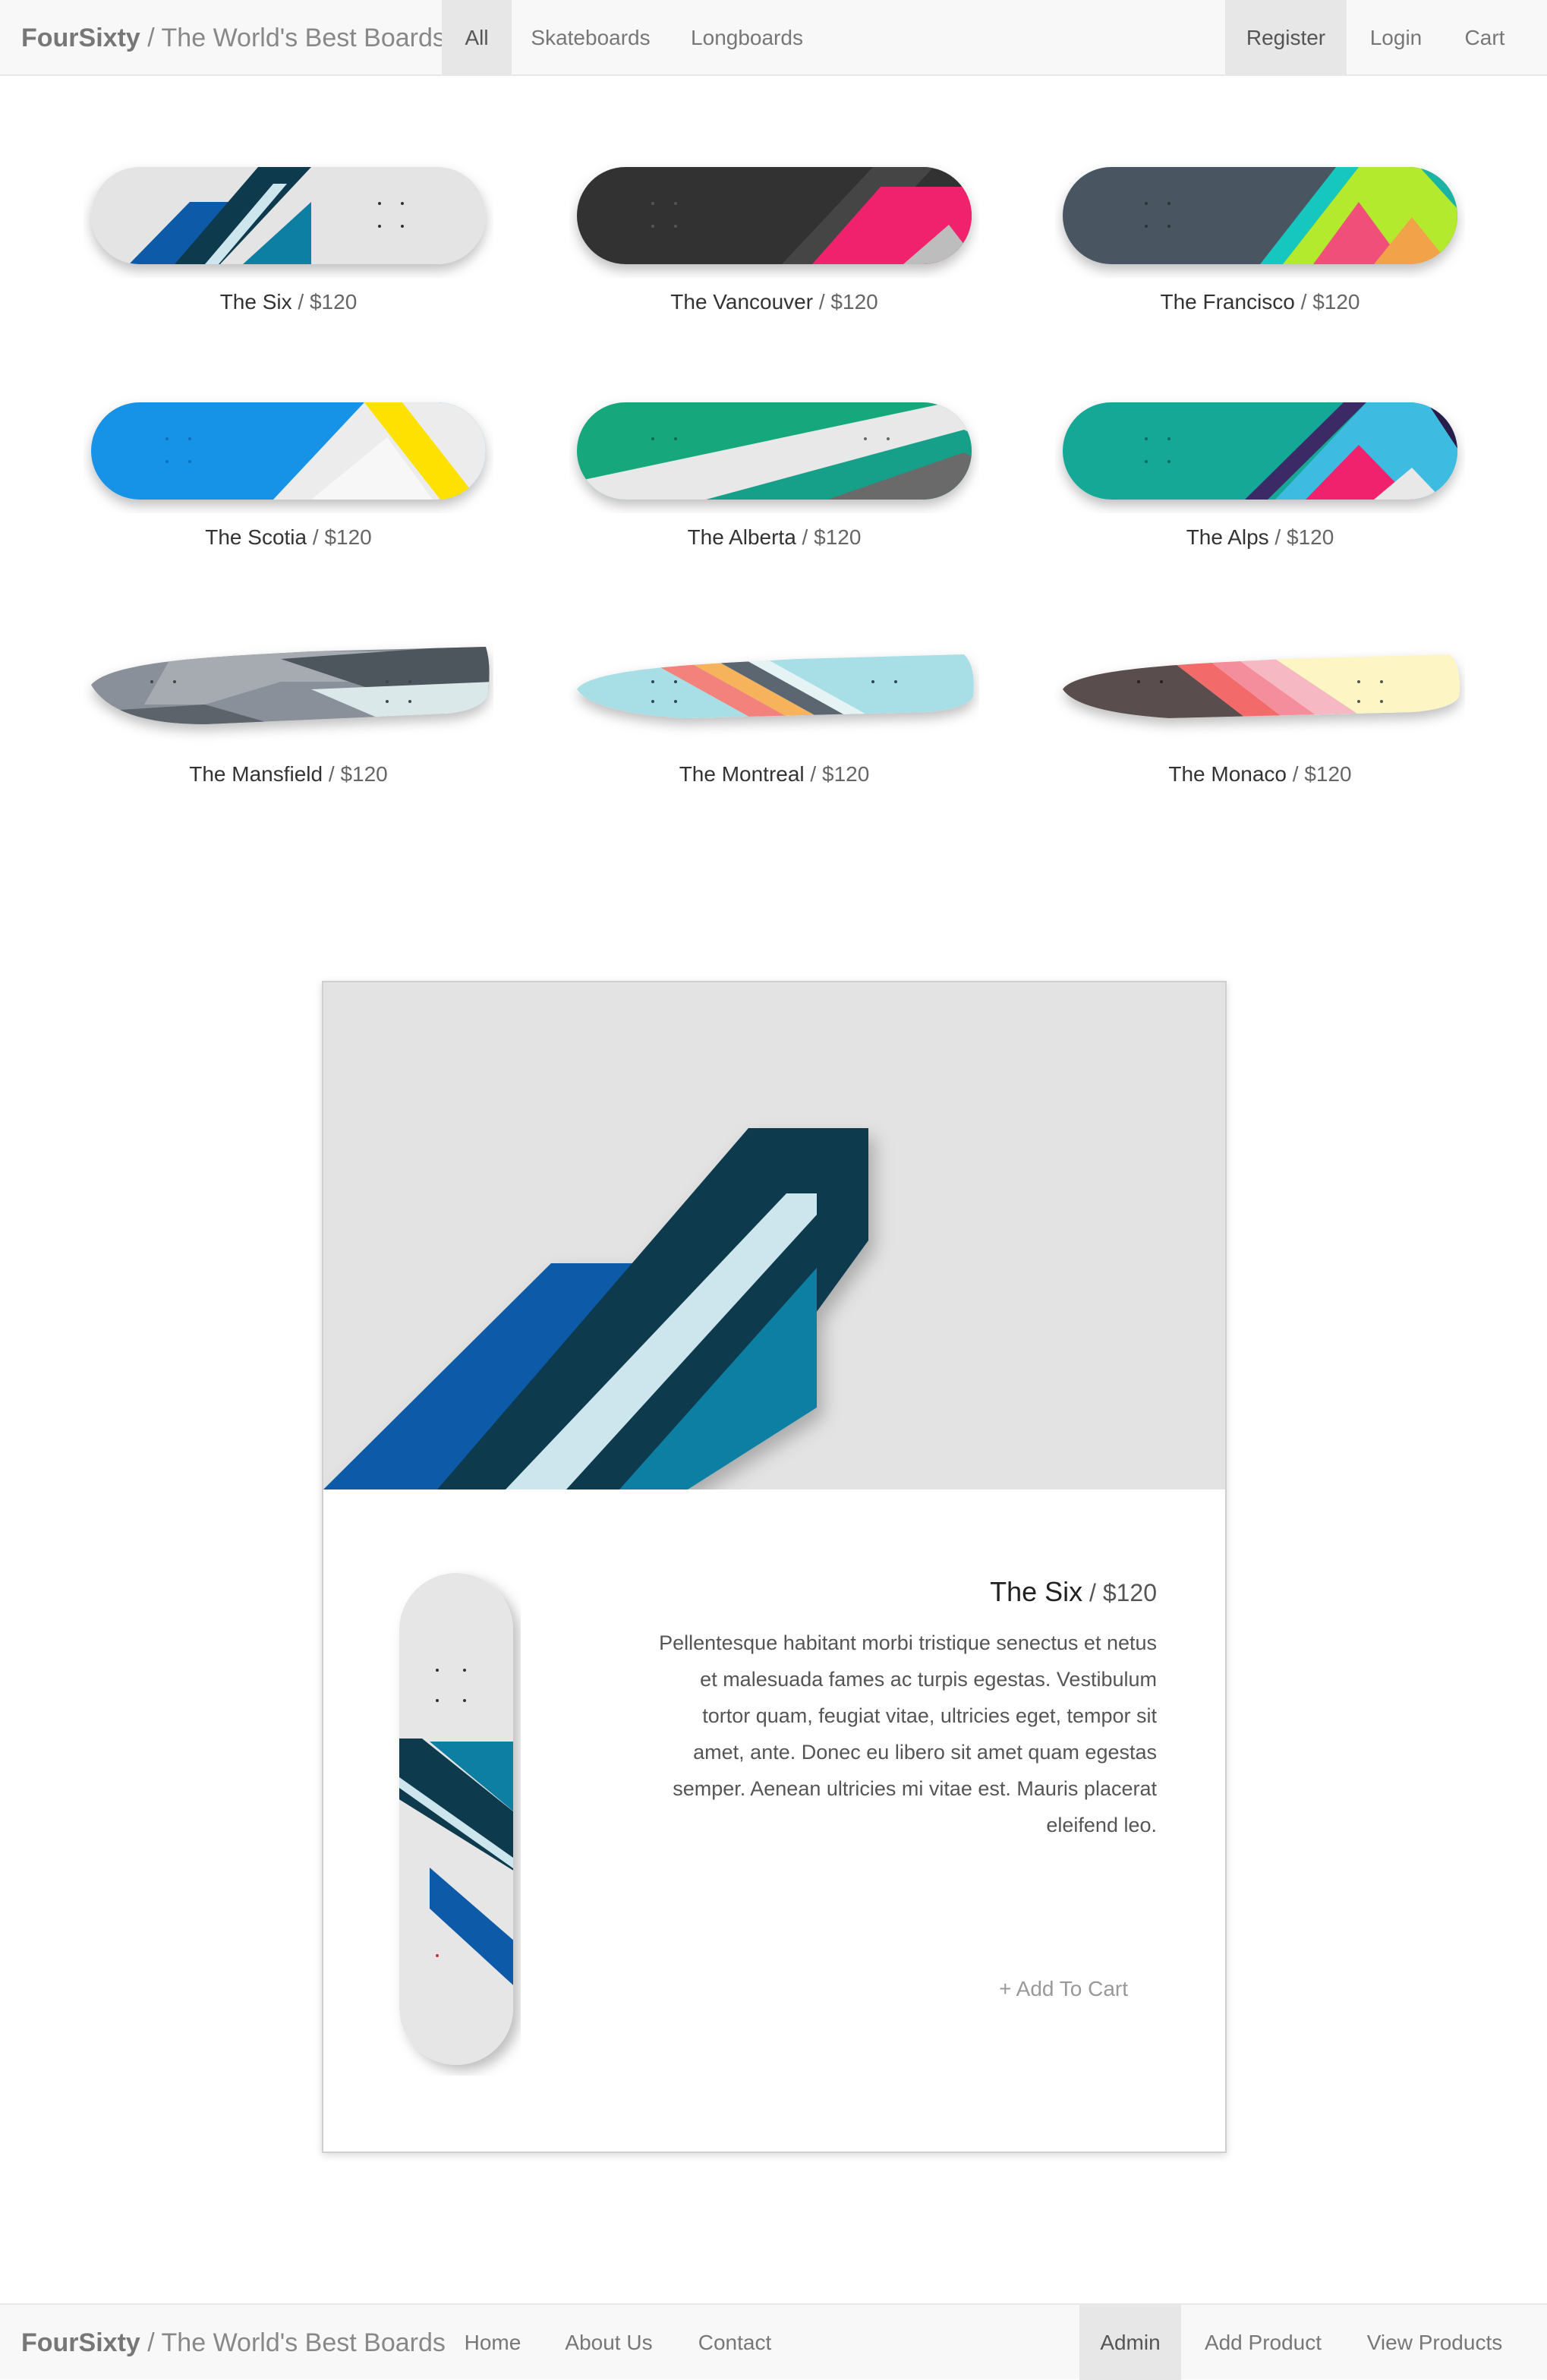  I want to click on product-card: The Alberta / $120, so click(774, 491).